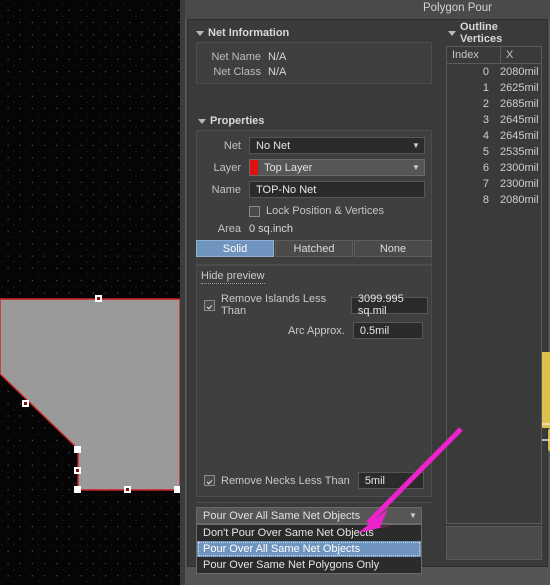 The image size is (550, 585). Describe the element at coordinates (209, 305) in the screenshot. I see `remove-islands-checkbox` at that location.